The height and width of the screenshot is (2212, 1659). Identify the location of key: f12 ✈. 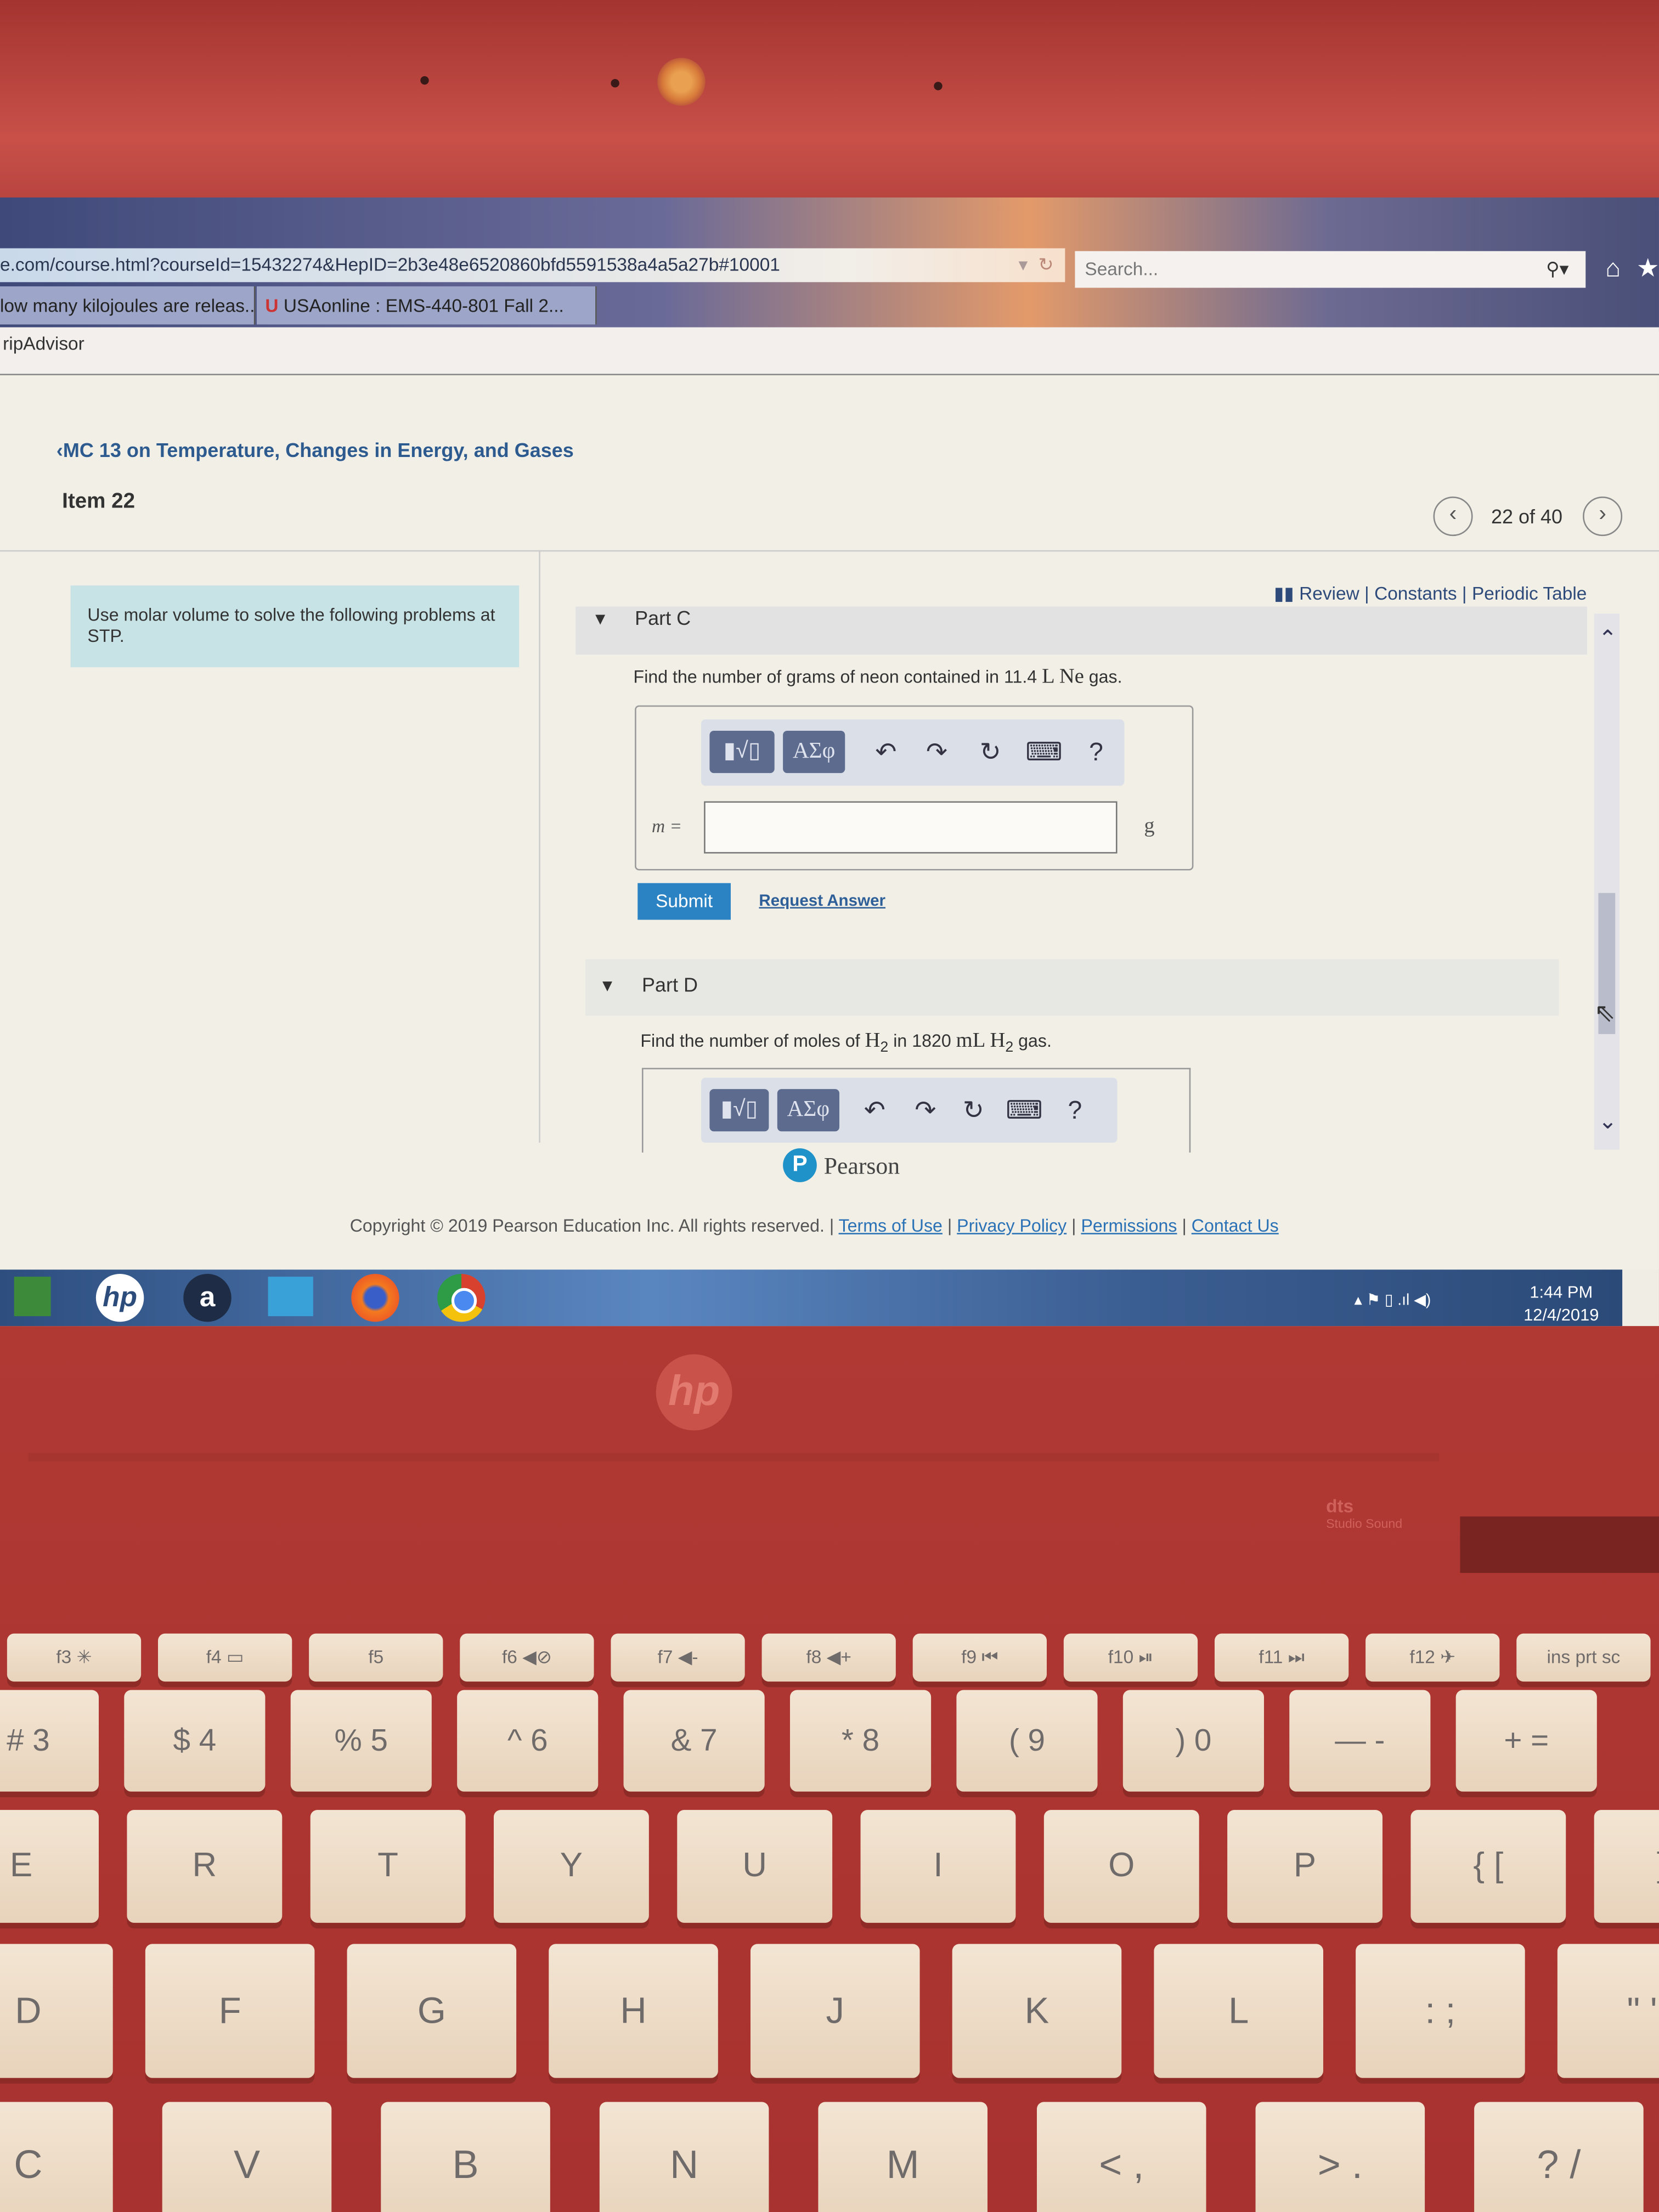
(1432, 1658).